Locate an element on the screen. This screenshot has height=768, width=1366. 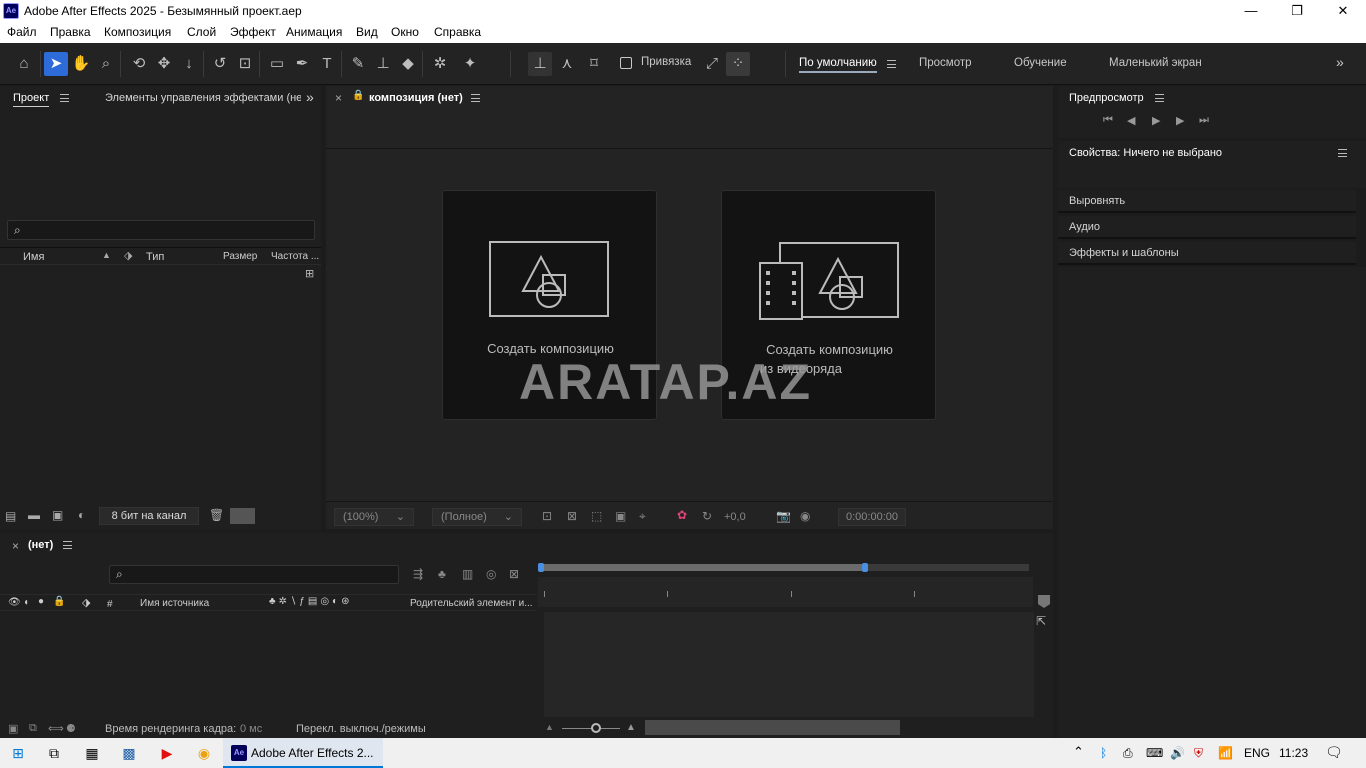
color-swatch is located at coordinates (242, 516).